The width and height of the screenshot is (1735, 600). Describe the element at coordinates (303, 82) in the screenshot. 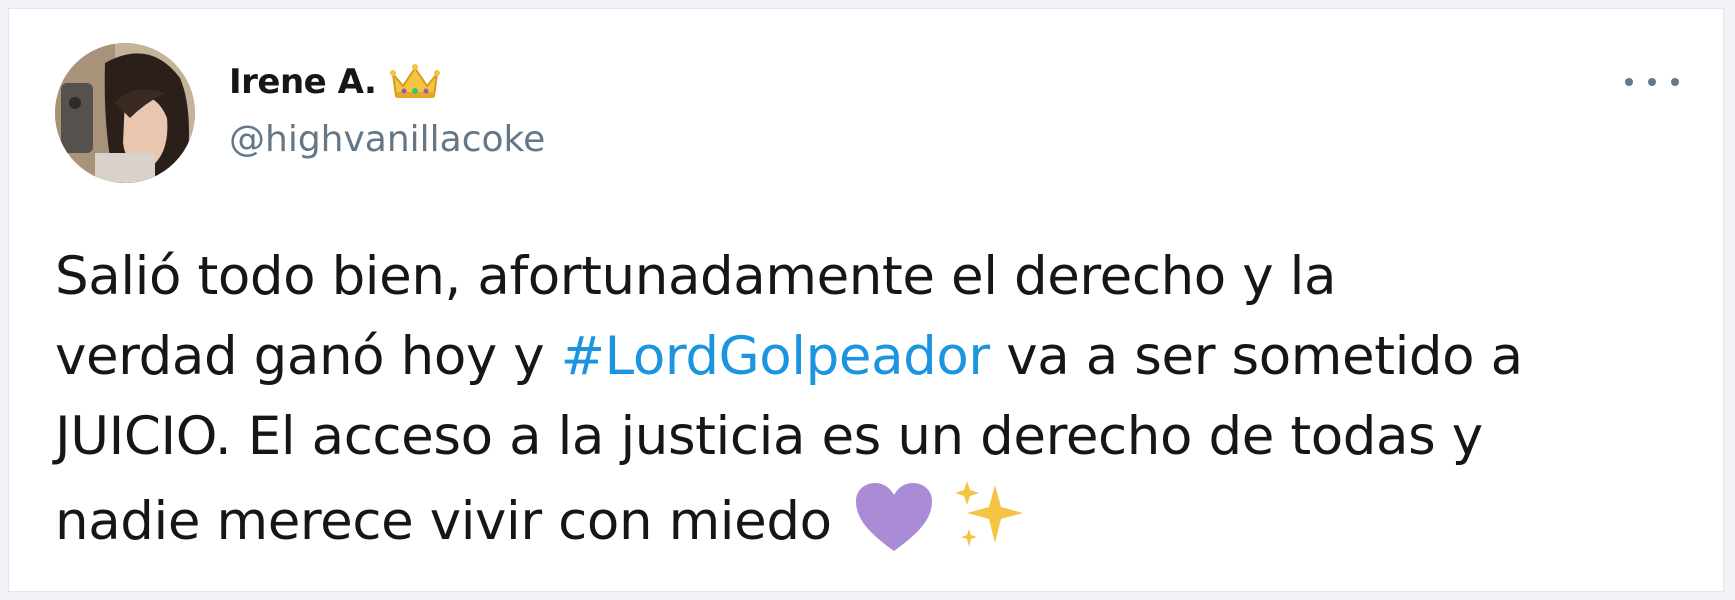

I see `display-name: Irene A.` at that location.